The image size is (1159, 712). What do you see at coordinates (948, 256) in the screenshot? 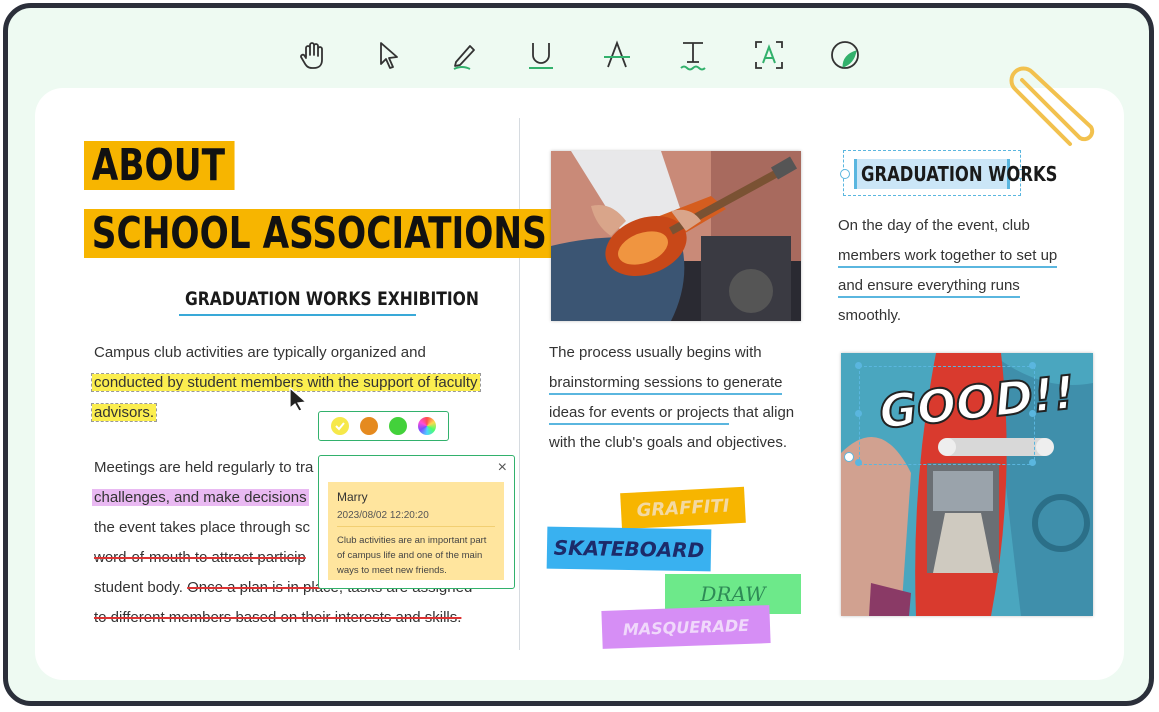
I see `underlined-text: members work together to set up` at bounding box center [948, 256].